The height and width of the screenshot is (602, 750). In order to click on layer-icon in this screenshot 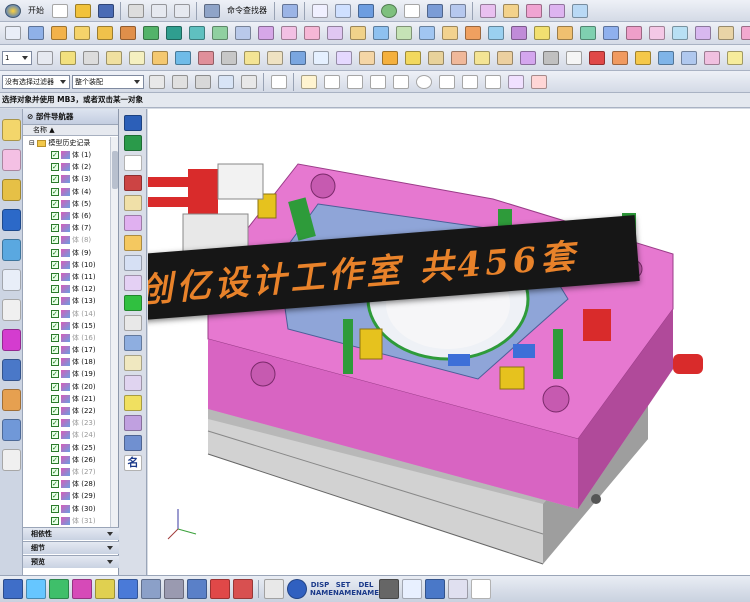, I will do `click(151, 589)`.